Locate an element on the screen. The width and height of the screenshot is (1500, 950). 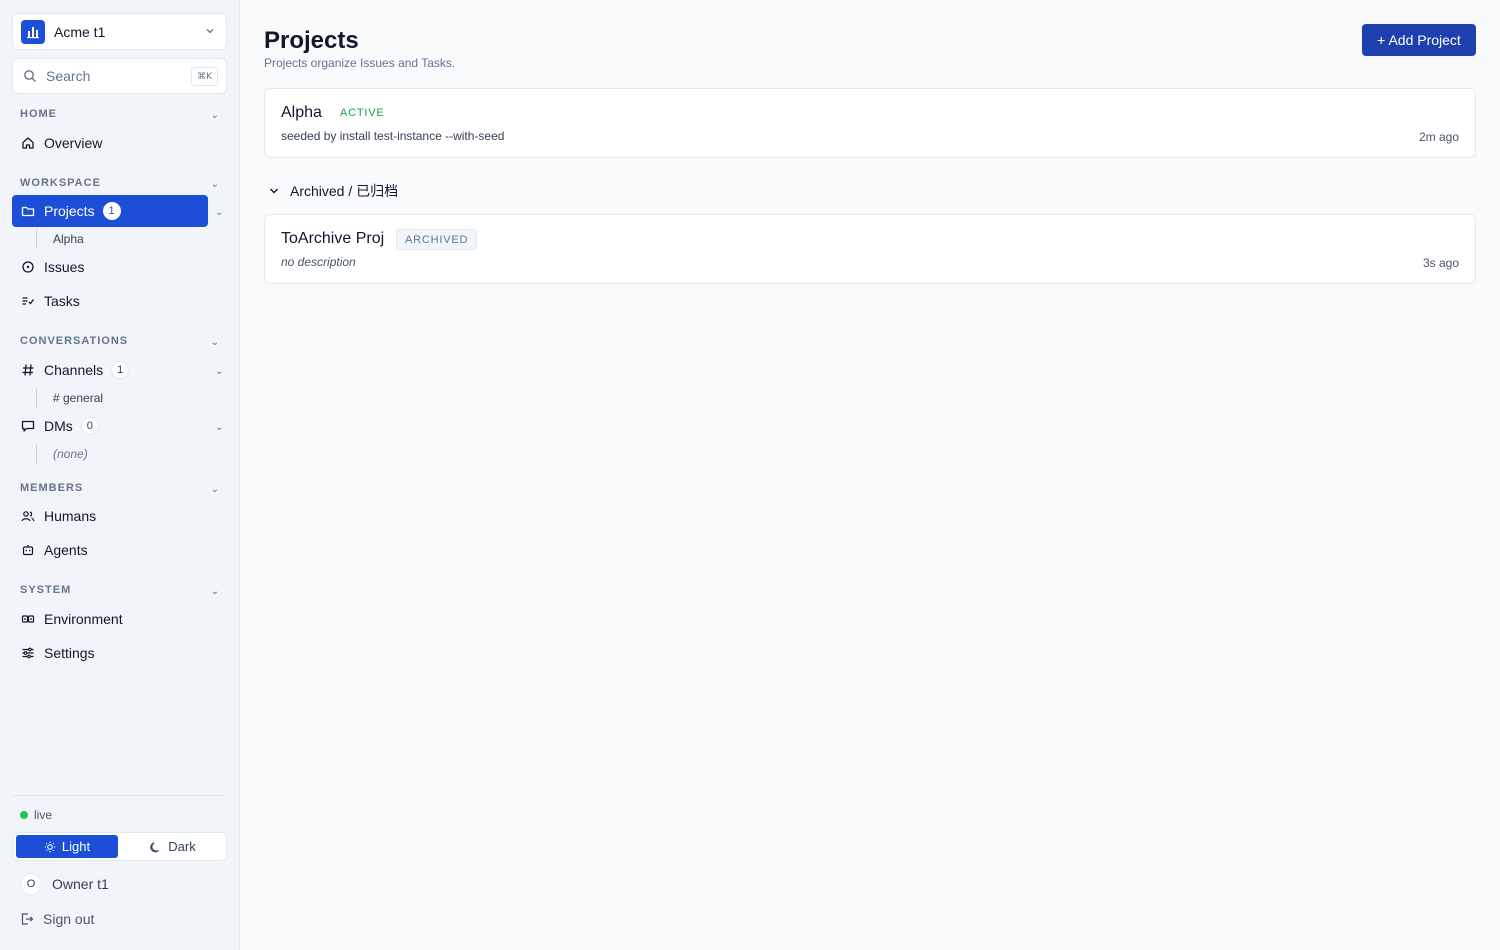
sidebar-item-label: Tasks is located at coordinates (62, 301).